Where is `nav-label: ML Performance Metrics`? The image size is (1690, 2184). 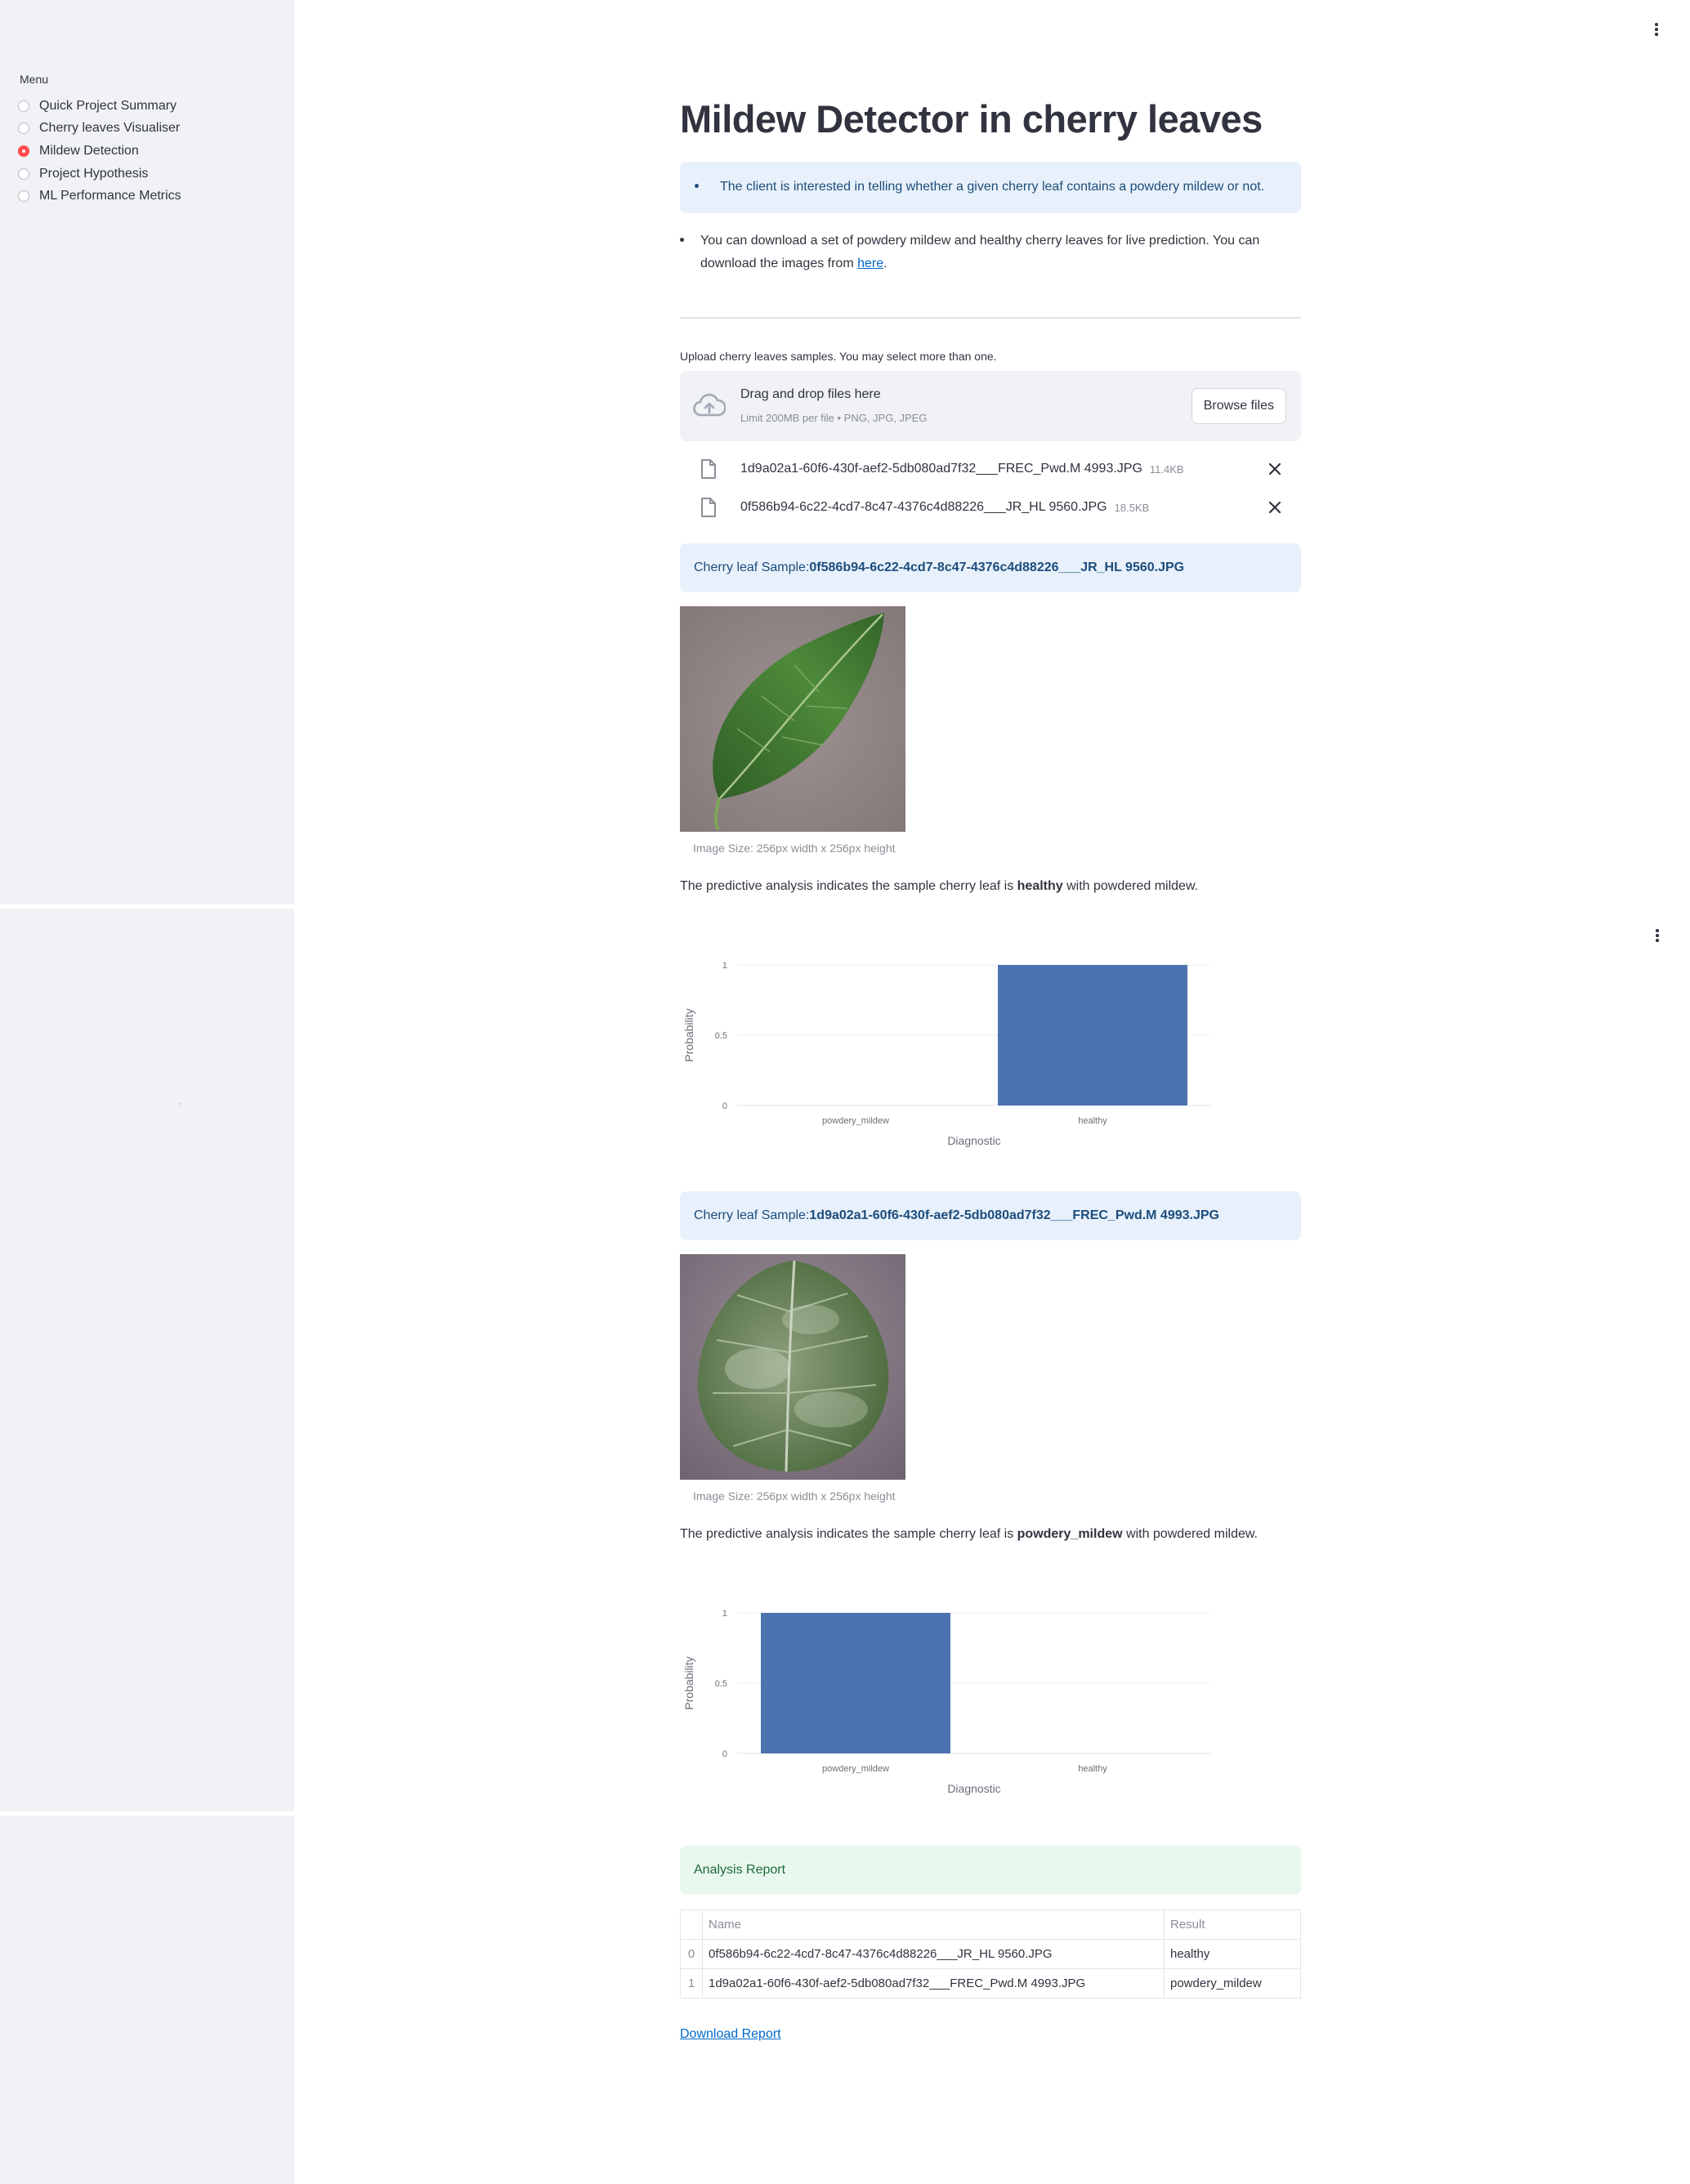 nav-label: ML Performance Metrics is located at coordinates (110, 196).